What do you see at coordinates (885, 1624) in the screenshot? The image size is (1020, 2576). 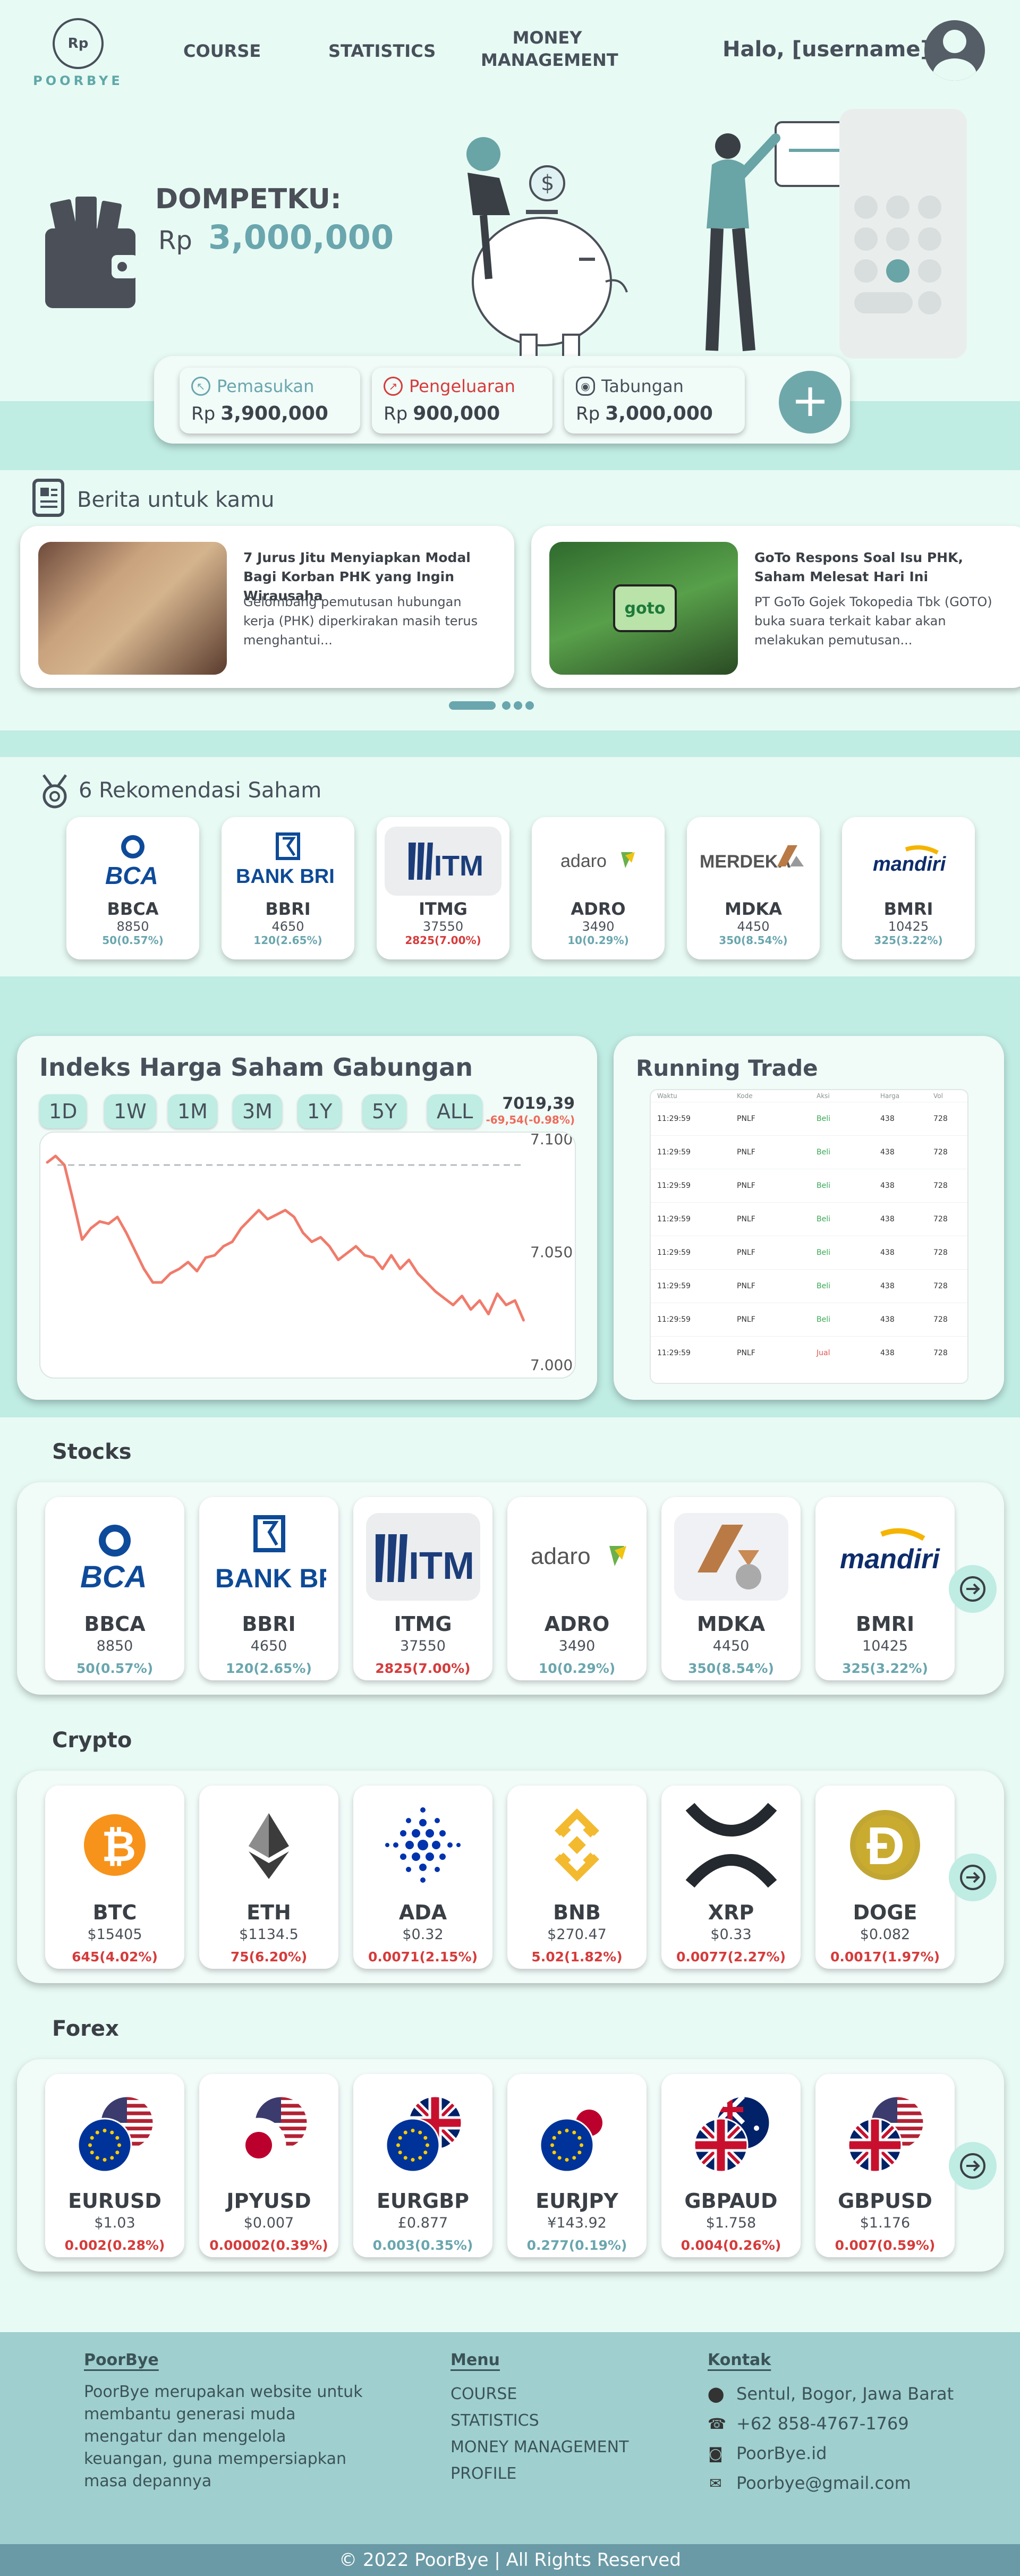 I see `asset-code: BMRI` at bounding box center [885, 1624].